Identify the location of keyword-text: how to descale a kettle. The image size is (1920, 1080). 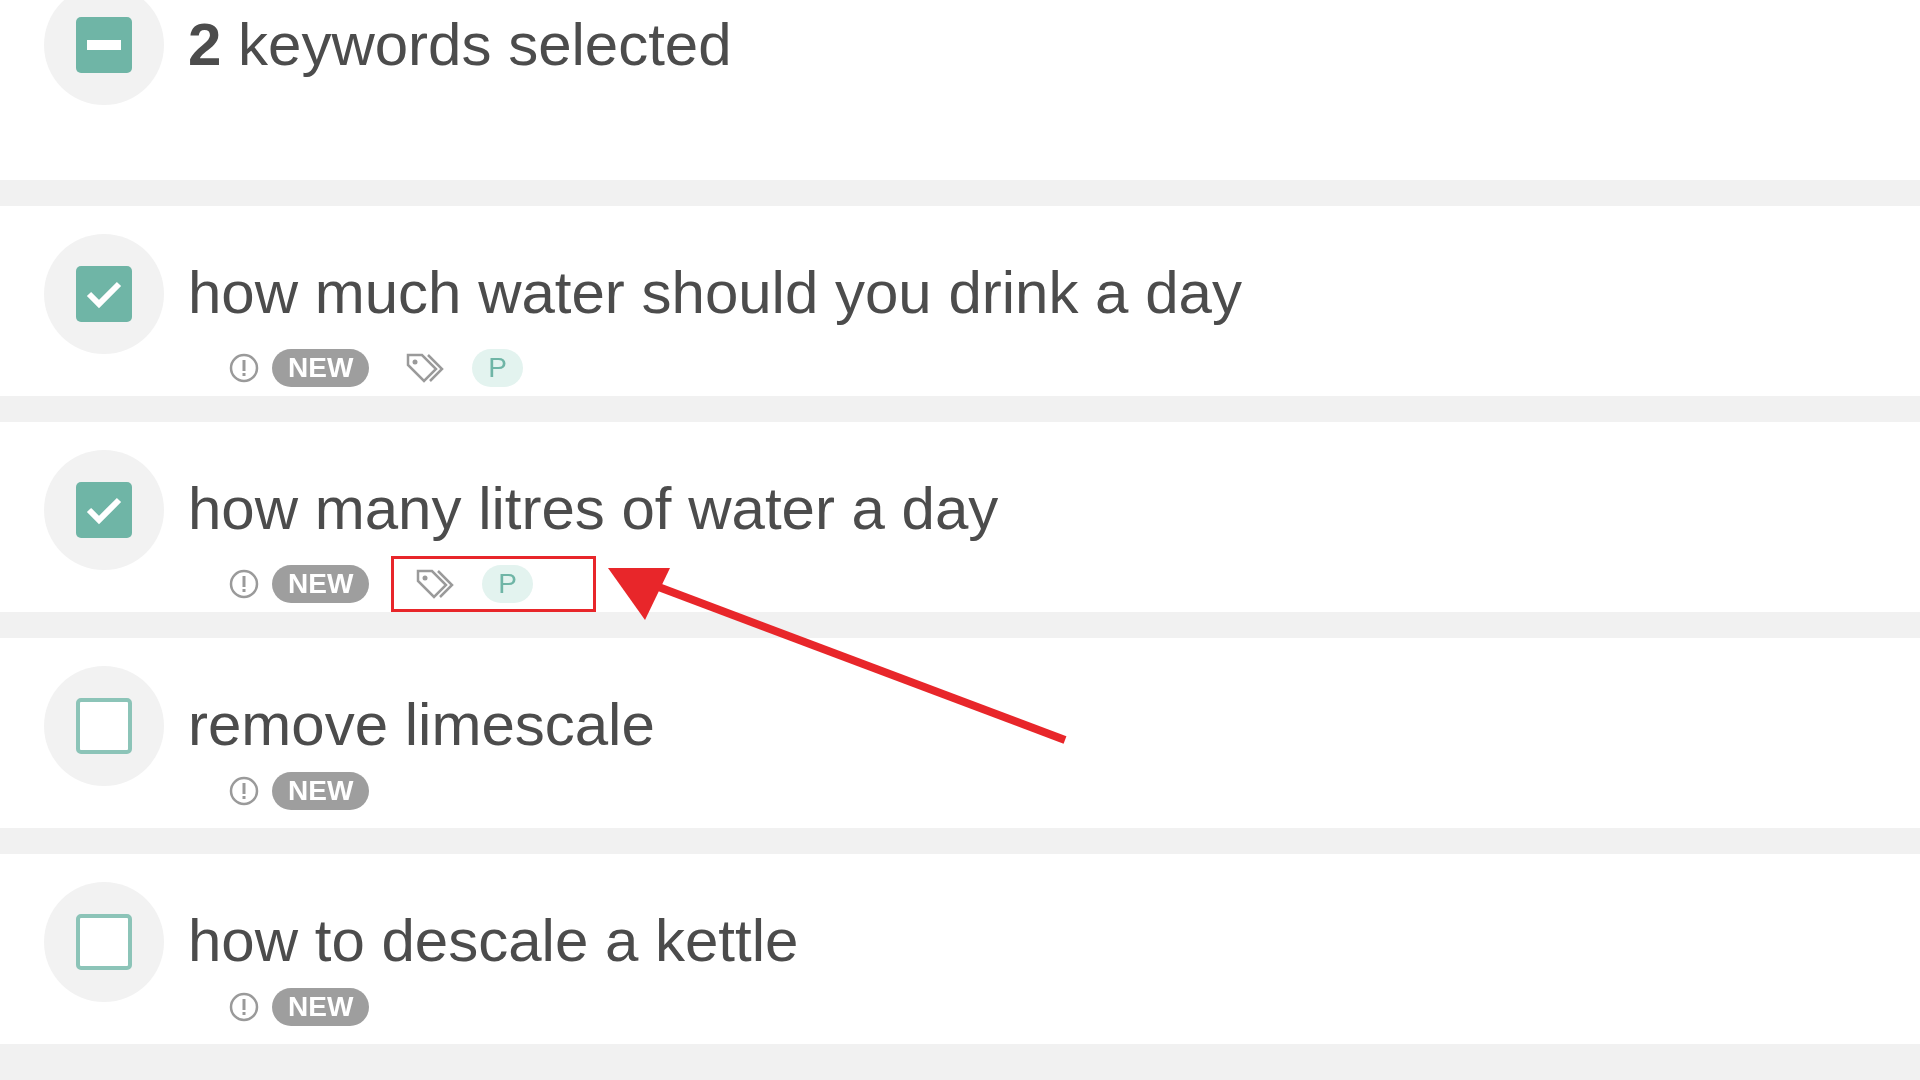
(493, 941).